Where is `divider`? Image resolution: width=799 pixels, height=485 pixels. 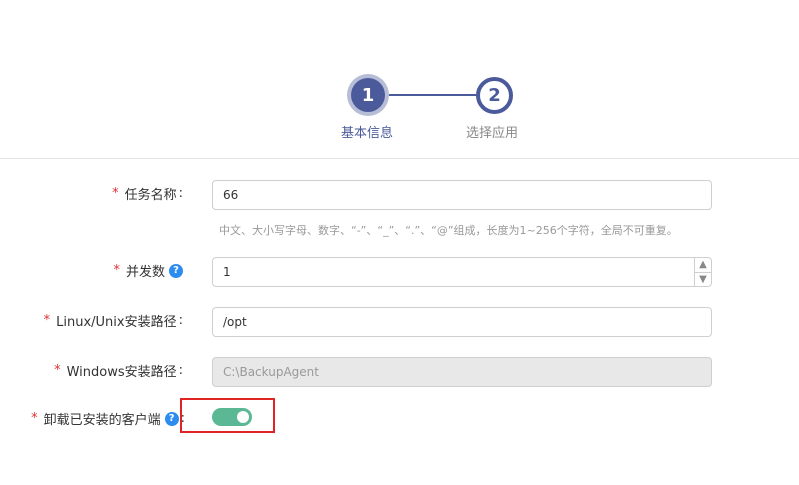
divider is located at coordinates (399, 158).